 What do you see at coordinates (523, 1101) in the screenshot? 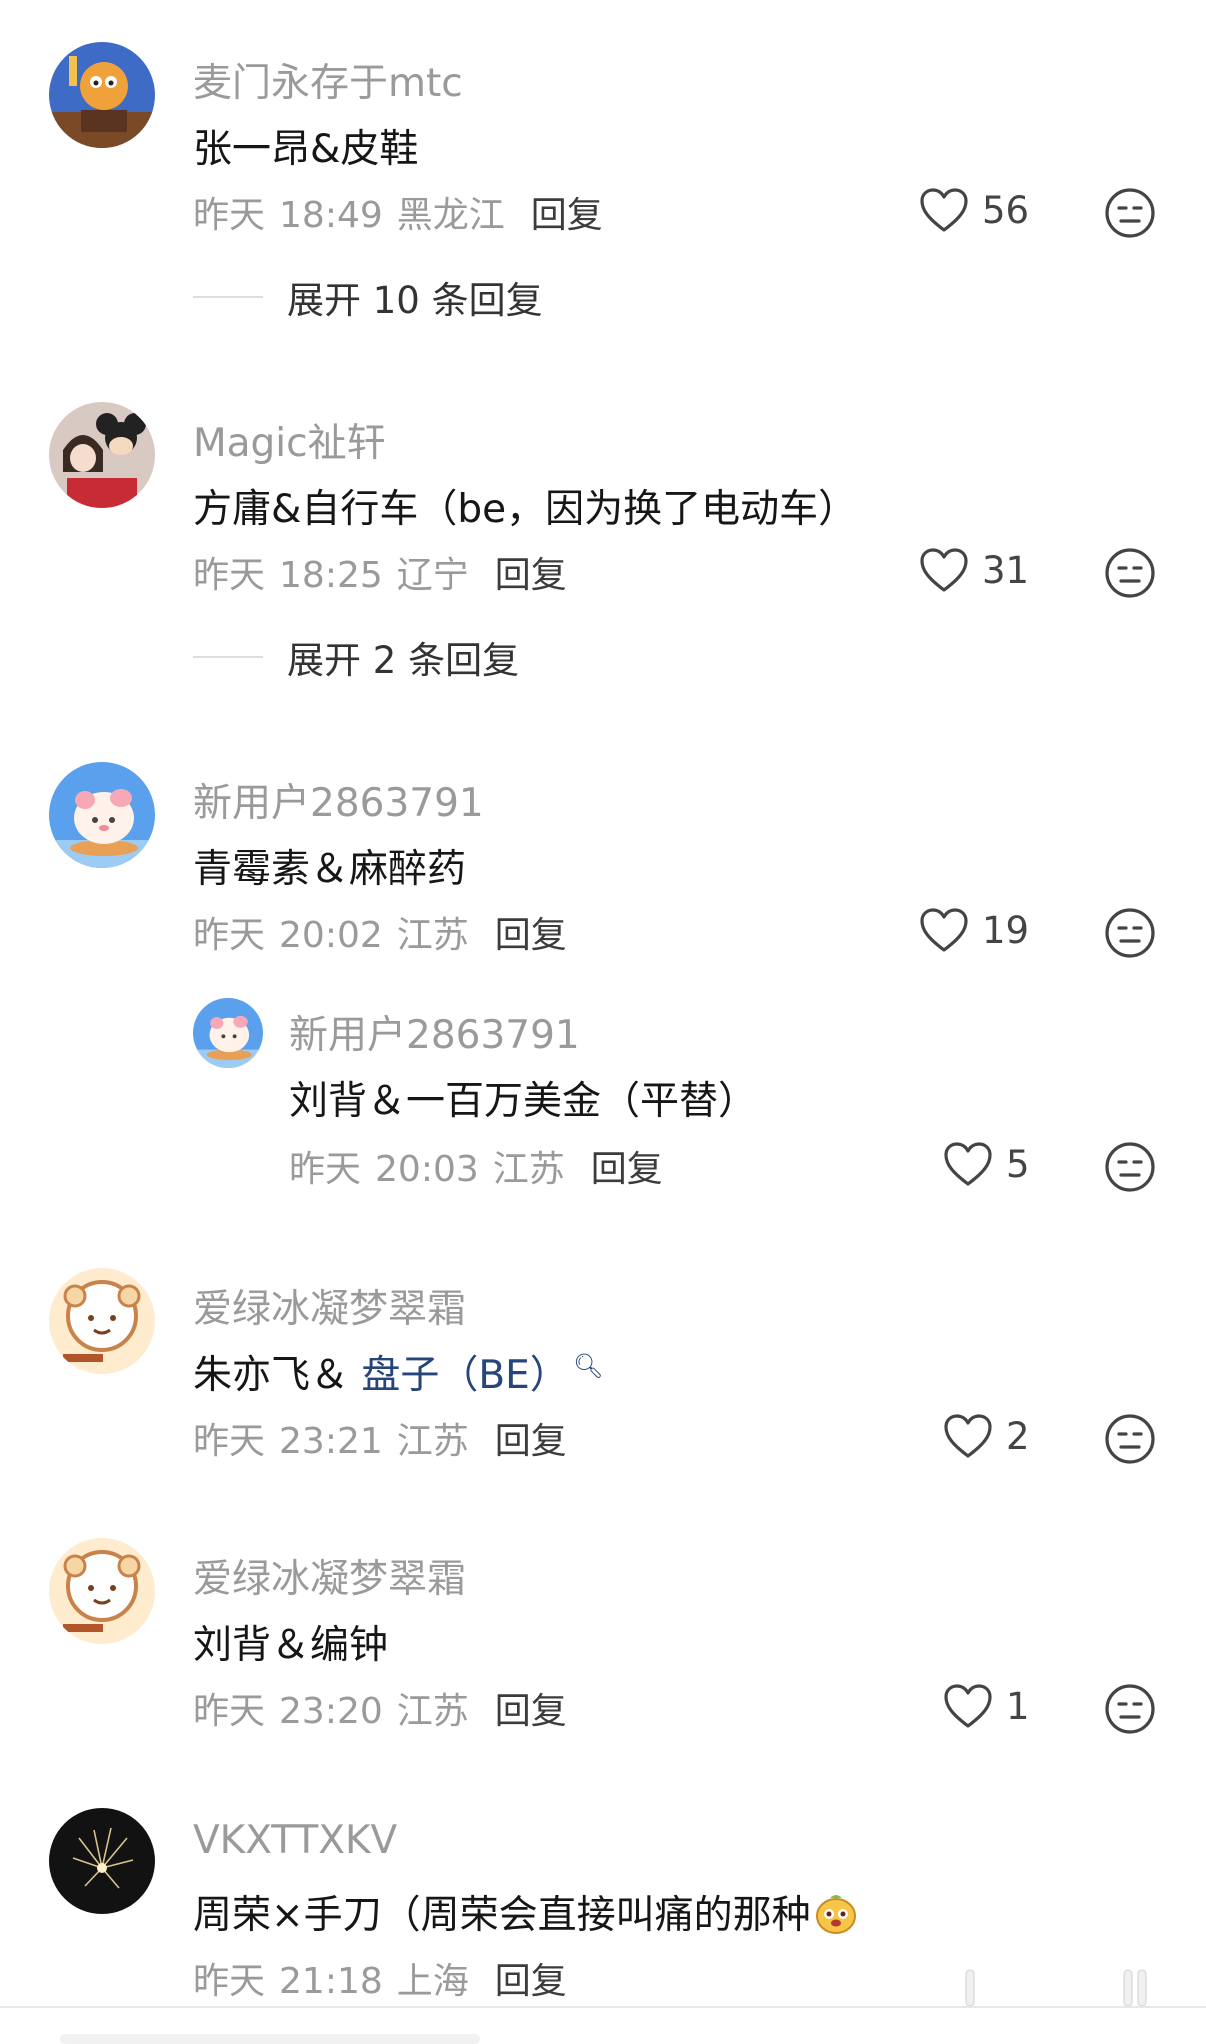
I see `comment-text: 刘背＆一百万美金（平替）` at bounding box center [523, 1101].